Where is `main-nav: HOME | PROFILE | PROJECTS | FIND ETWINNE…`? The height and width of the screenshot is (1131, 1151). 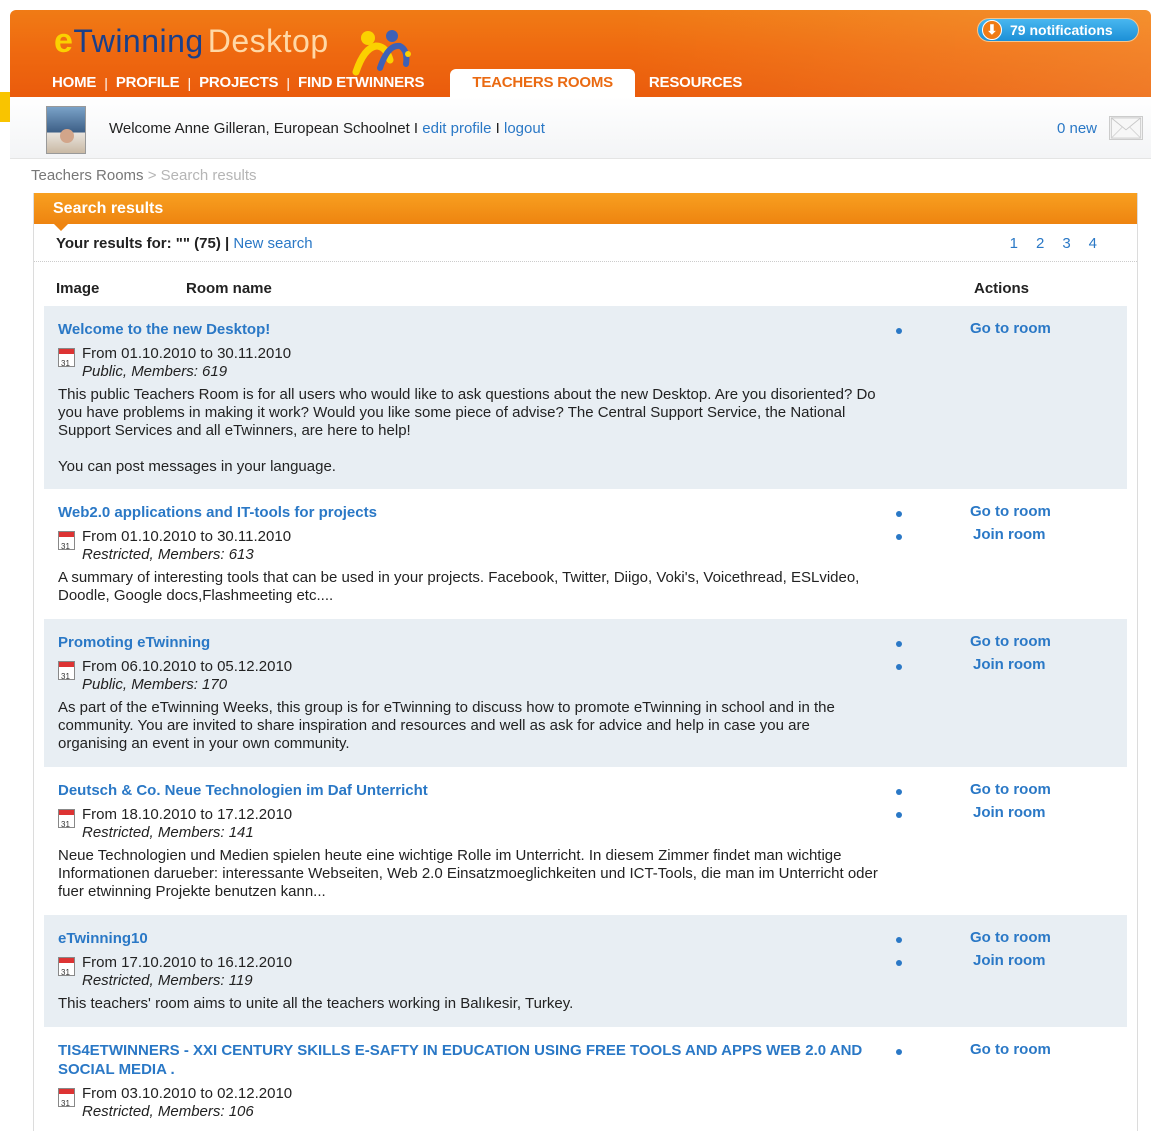 main-nav: HOME | PROFILE | PROJECTS | FIND ETWINNE… is located at coordinates (397, 83).